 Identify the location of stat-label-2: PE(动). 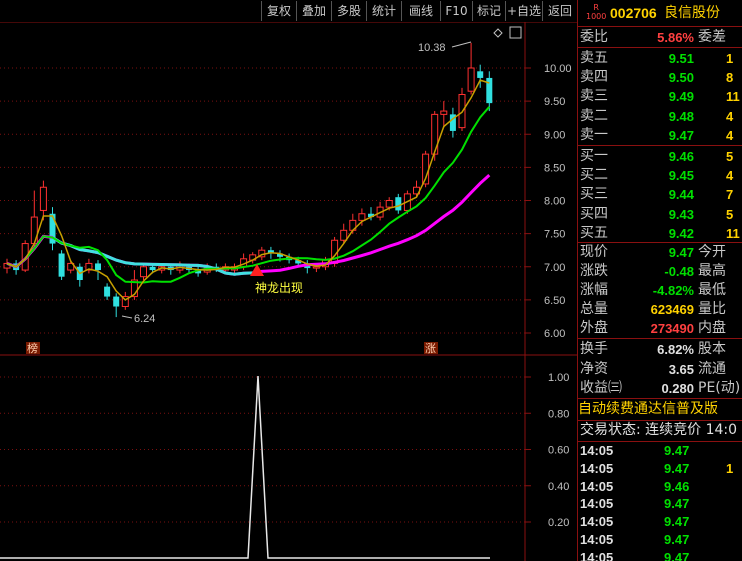
(719, 388).